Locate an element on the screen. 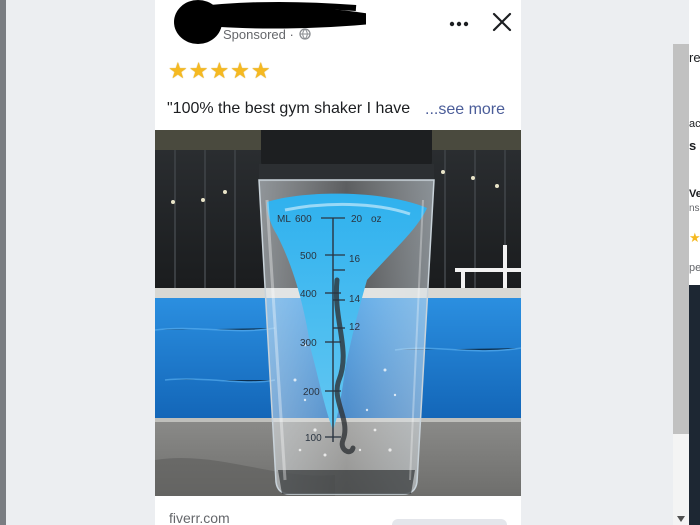  next-card-text: Ve is located at coordinates (694, 194).